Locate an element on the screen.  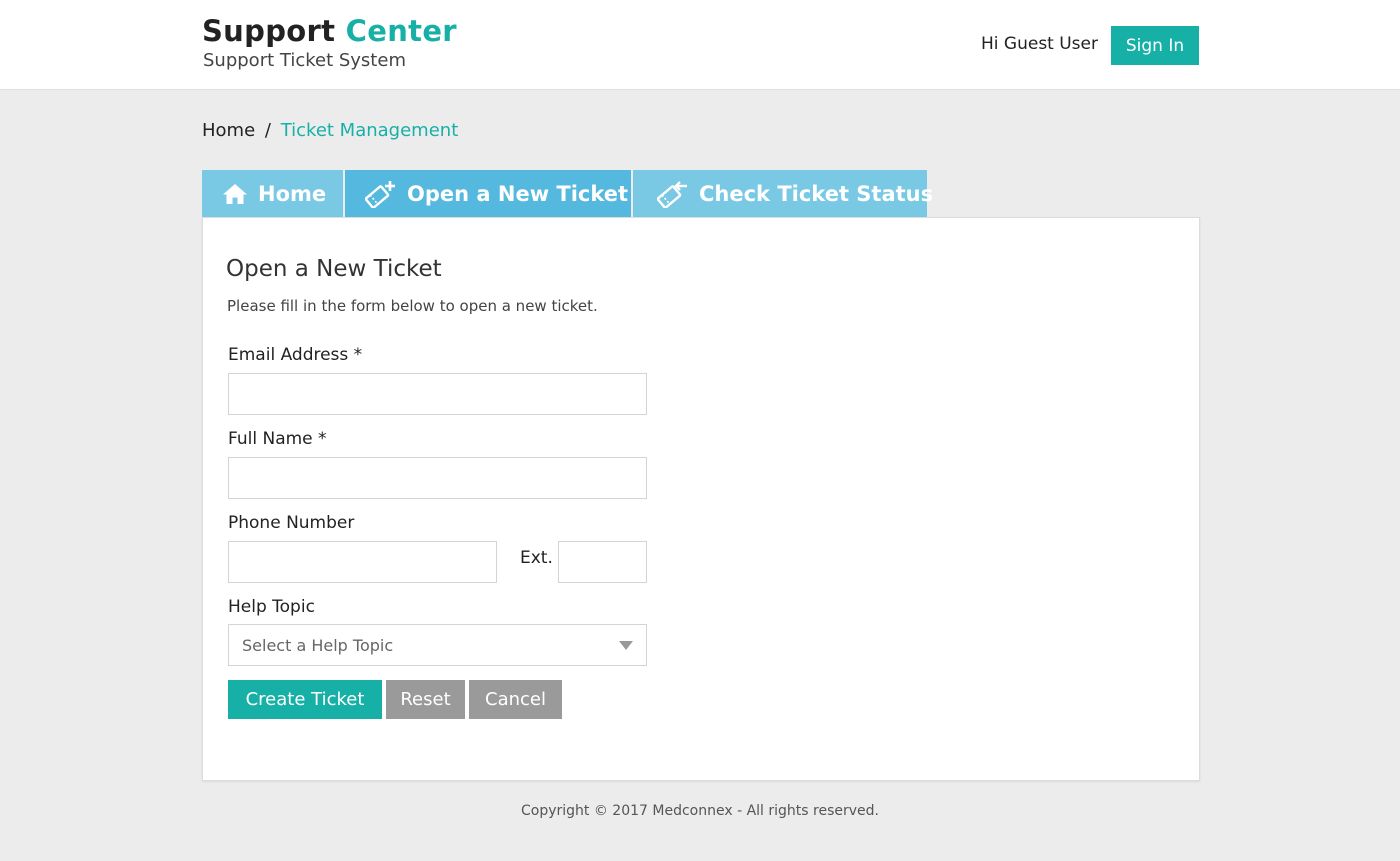
create-ticket-button: Create Ticket is located at coordinates (305, 699).